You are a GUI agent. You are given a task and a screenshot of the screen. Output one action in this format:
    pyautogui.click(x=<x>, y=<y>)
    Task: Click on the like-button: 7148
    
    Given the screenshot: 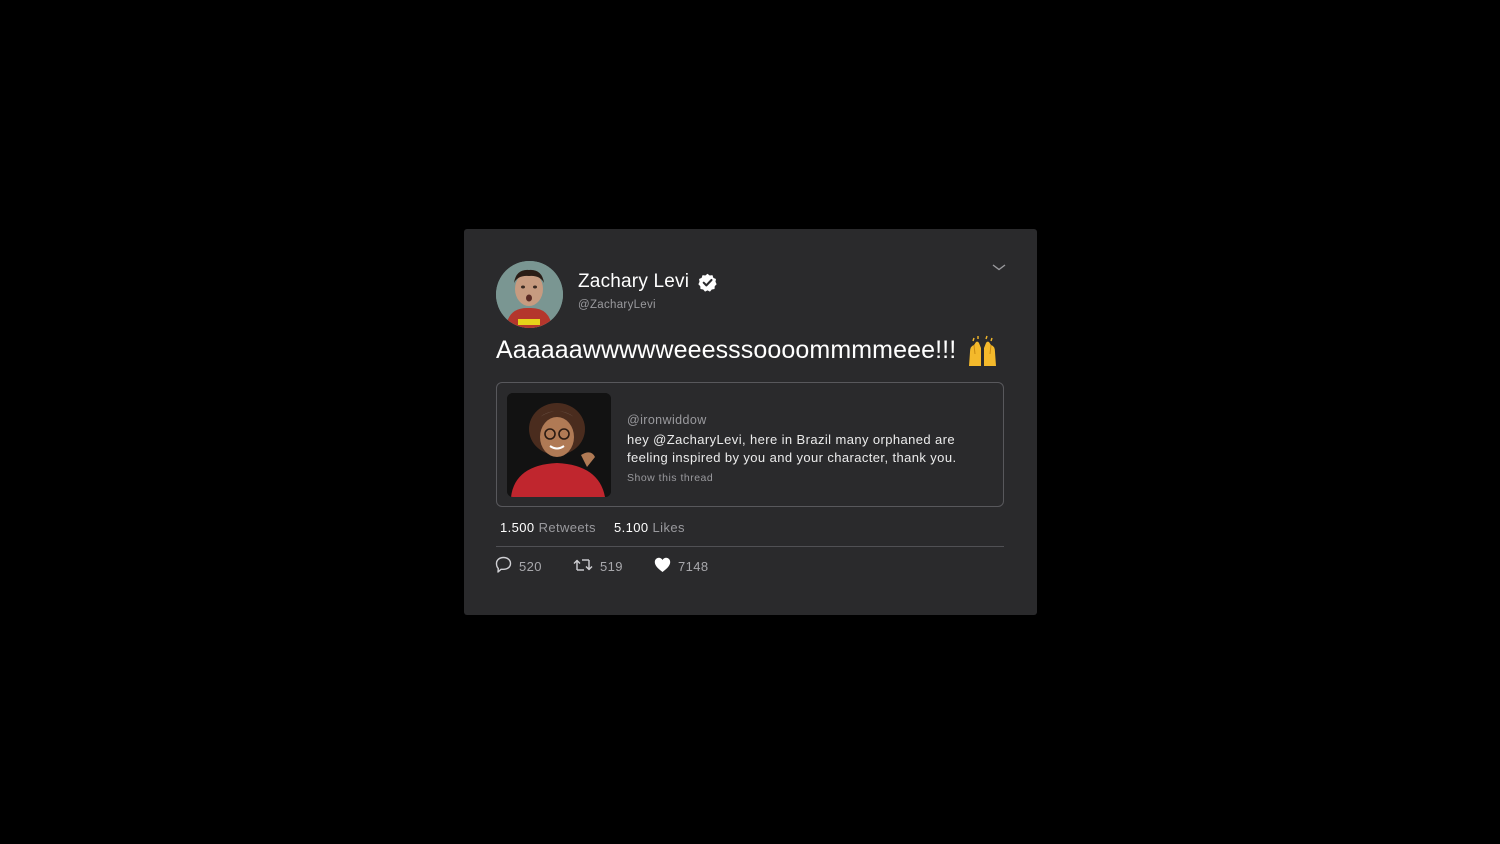 What is the action you would take?
    pyautogui.click(x=681, y=566)
    